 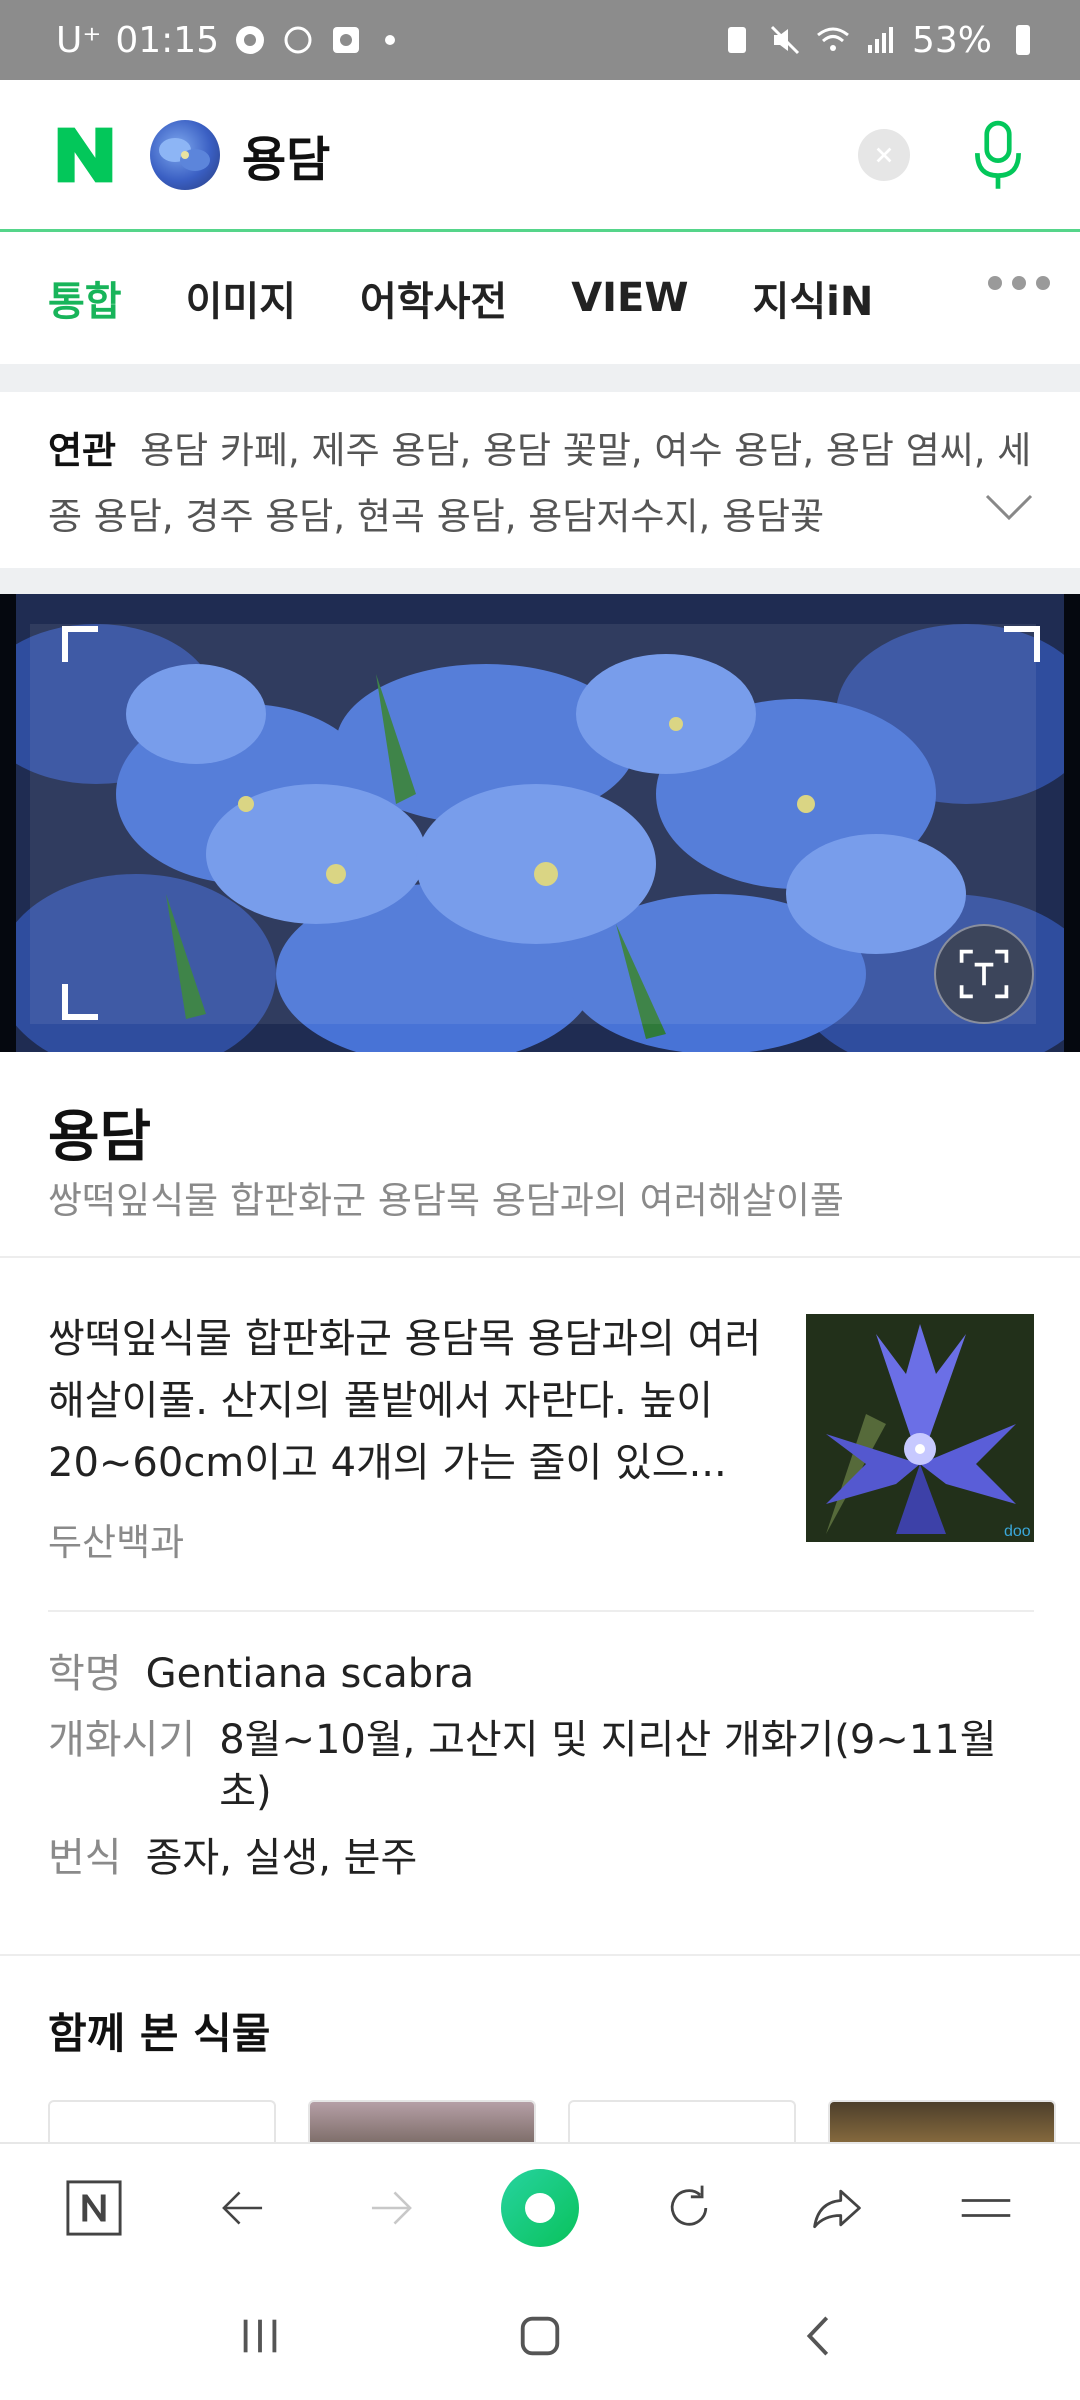 I want to click on share-button, so click(x=837, y=2208).